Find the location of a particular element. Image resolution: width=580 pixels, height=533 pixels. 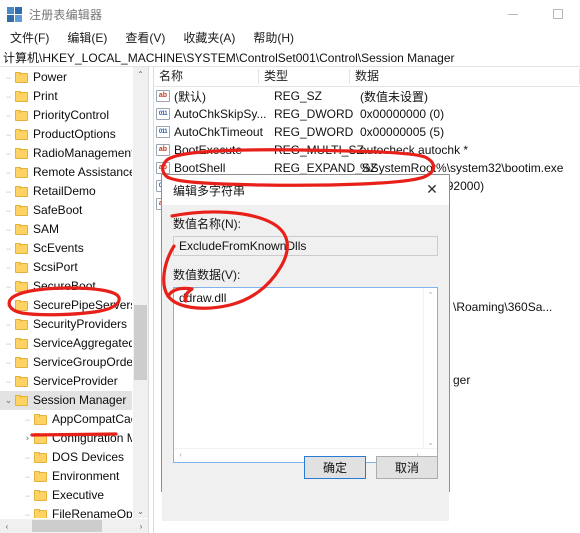

menu-bar: 文件(F) 编辑(E) 查看(V) 收藏夹(A) 帮助(H) is located at coordinates (290, 38).